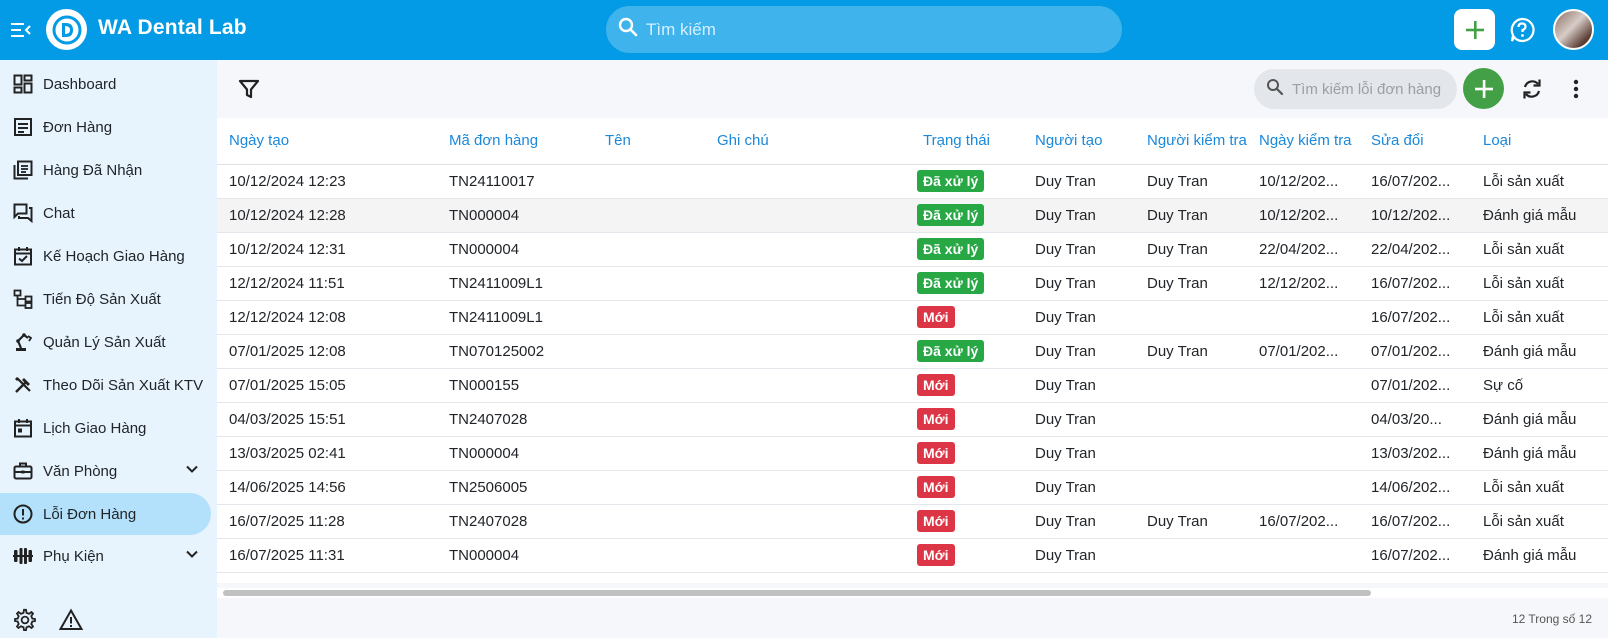  Describe the element at coordinates (71, 620) in the screenshot. I see `warning-icon` at that location.